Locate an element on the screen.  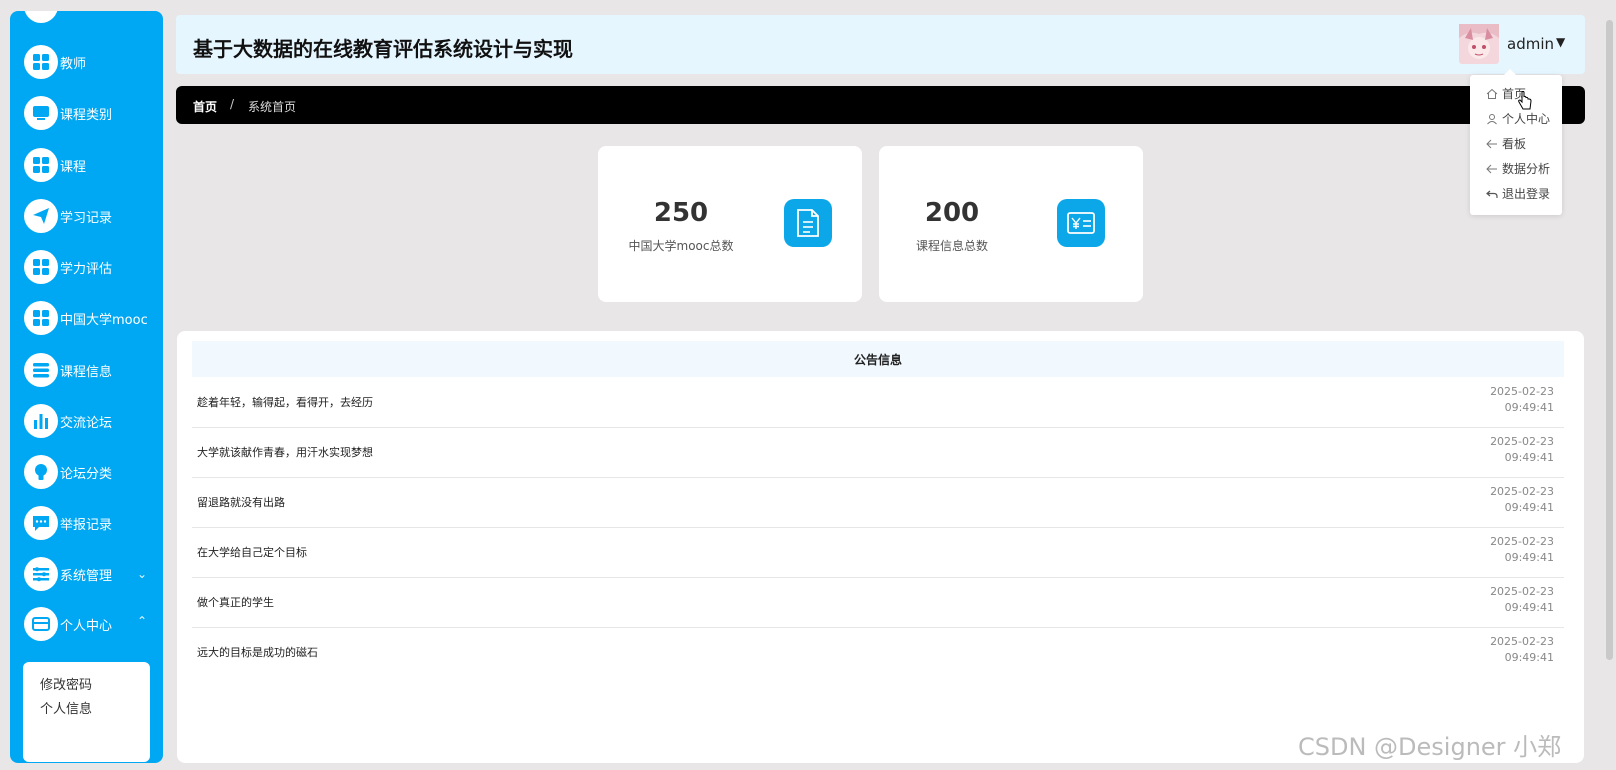
stat-value: 250 is located at coordinates (681, 213).